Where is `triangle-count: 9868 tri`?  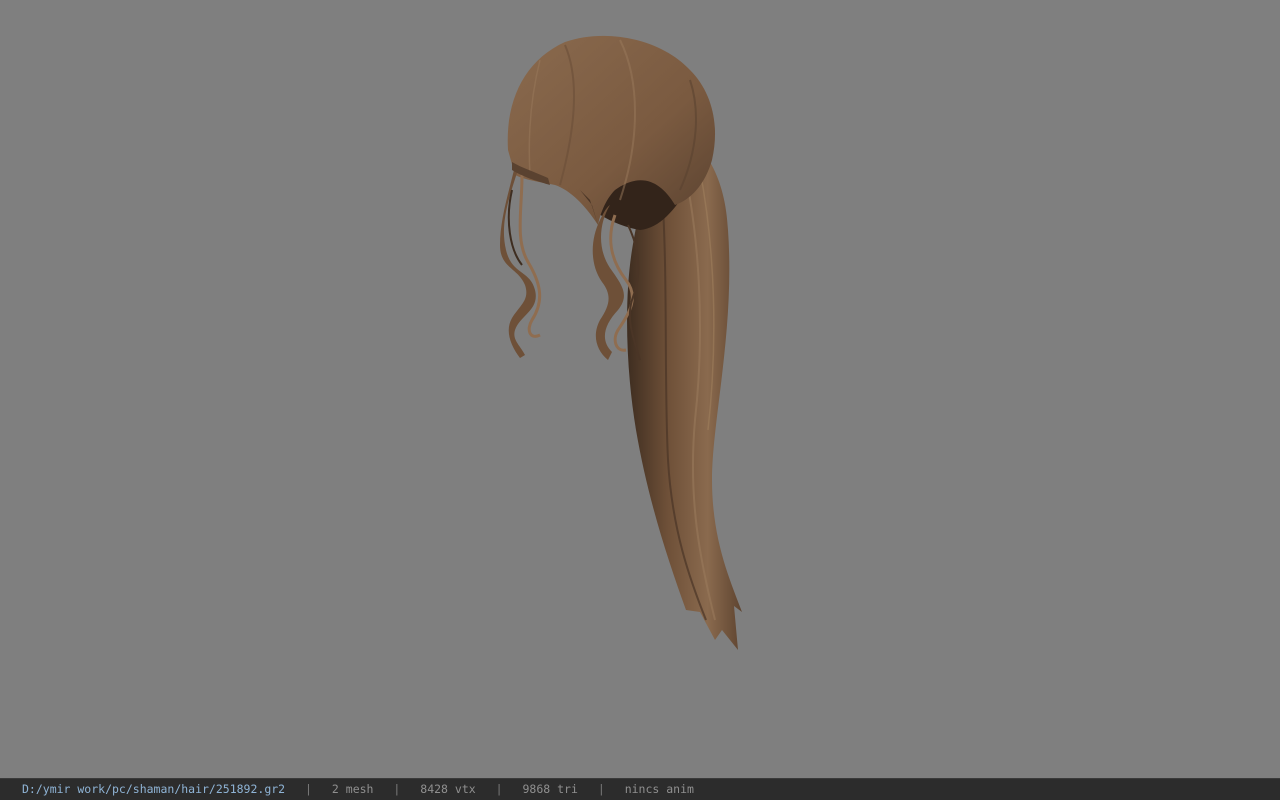
triangle-count: 9868 tri is located at coordinates (550, 789).